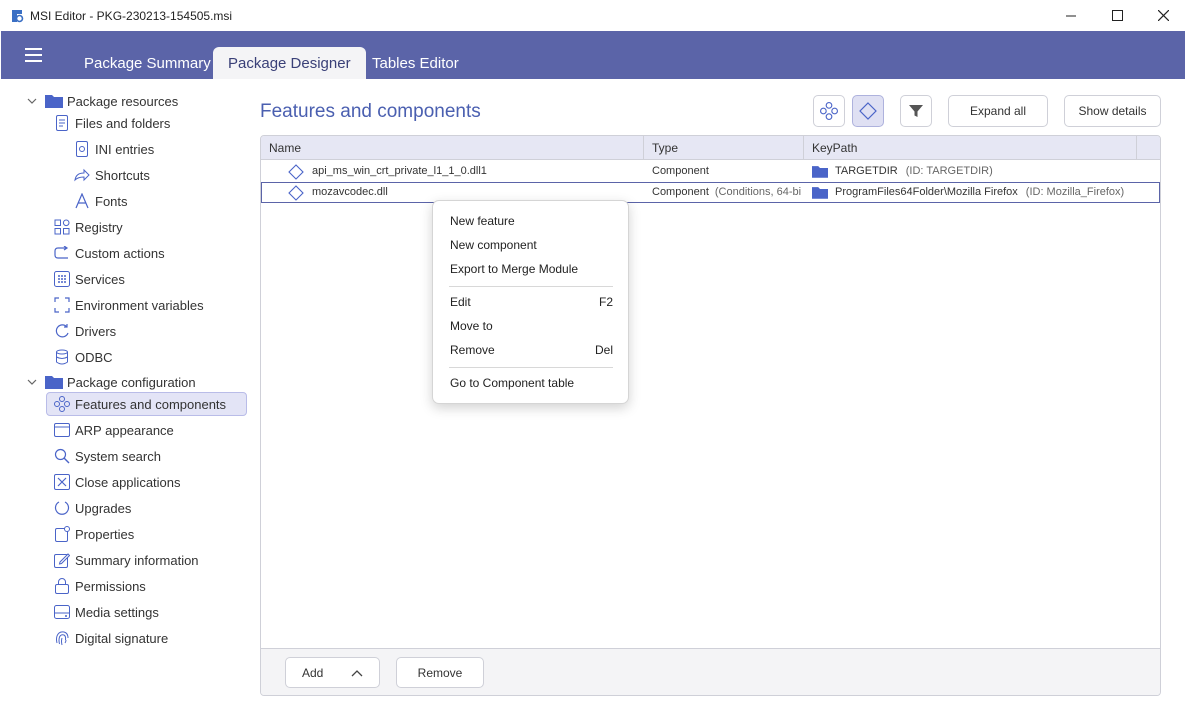 Image resolution: width=1186 pixels, height=721 pixels. I want to click on add-component-button, so click(868, 111).